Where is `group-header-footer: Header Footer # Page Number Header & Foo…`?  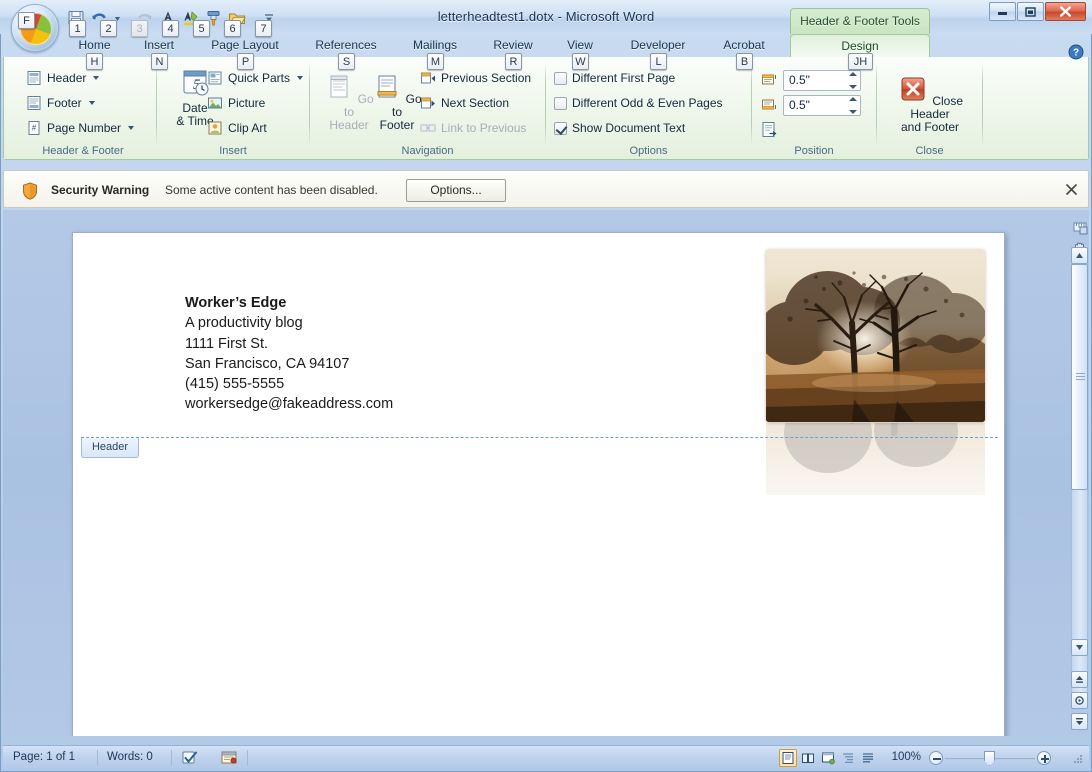 group-header-footer: Header Footer # Page Number Header & Foo… is located at coordinates (83, 108).